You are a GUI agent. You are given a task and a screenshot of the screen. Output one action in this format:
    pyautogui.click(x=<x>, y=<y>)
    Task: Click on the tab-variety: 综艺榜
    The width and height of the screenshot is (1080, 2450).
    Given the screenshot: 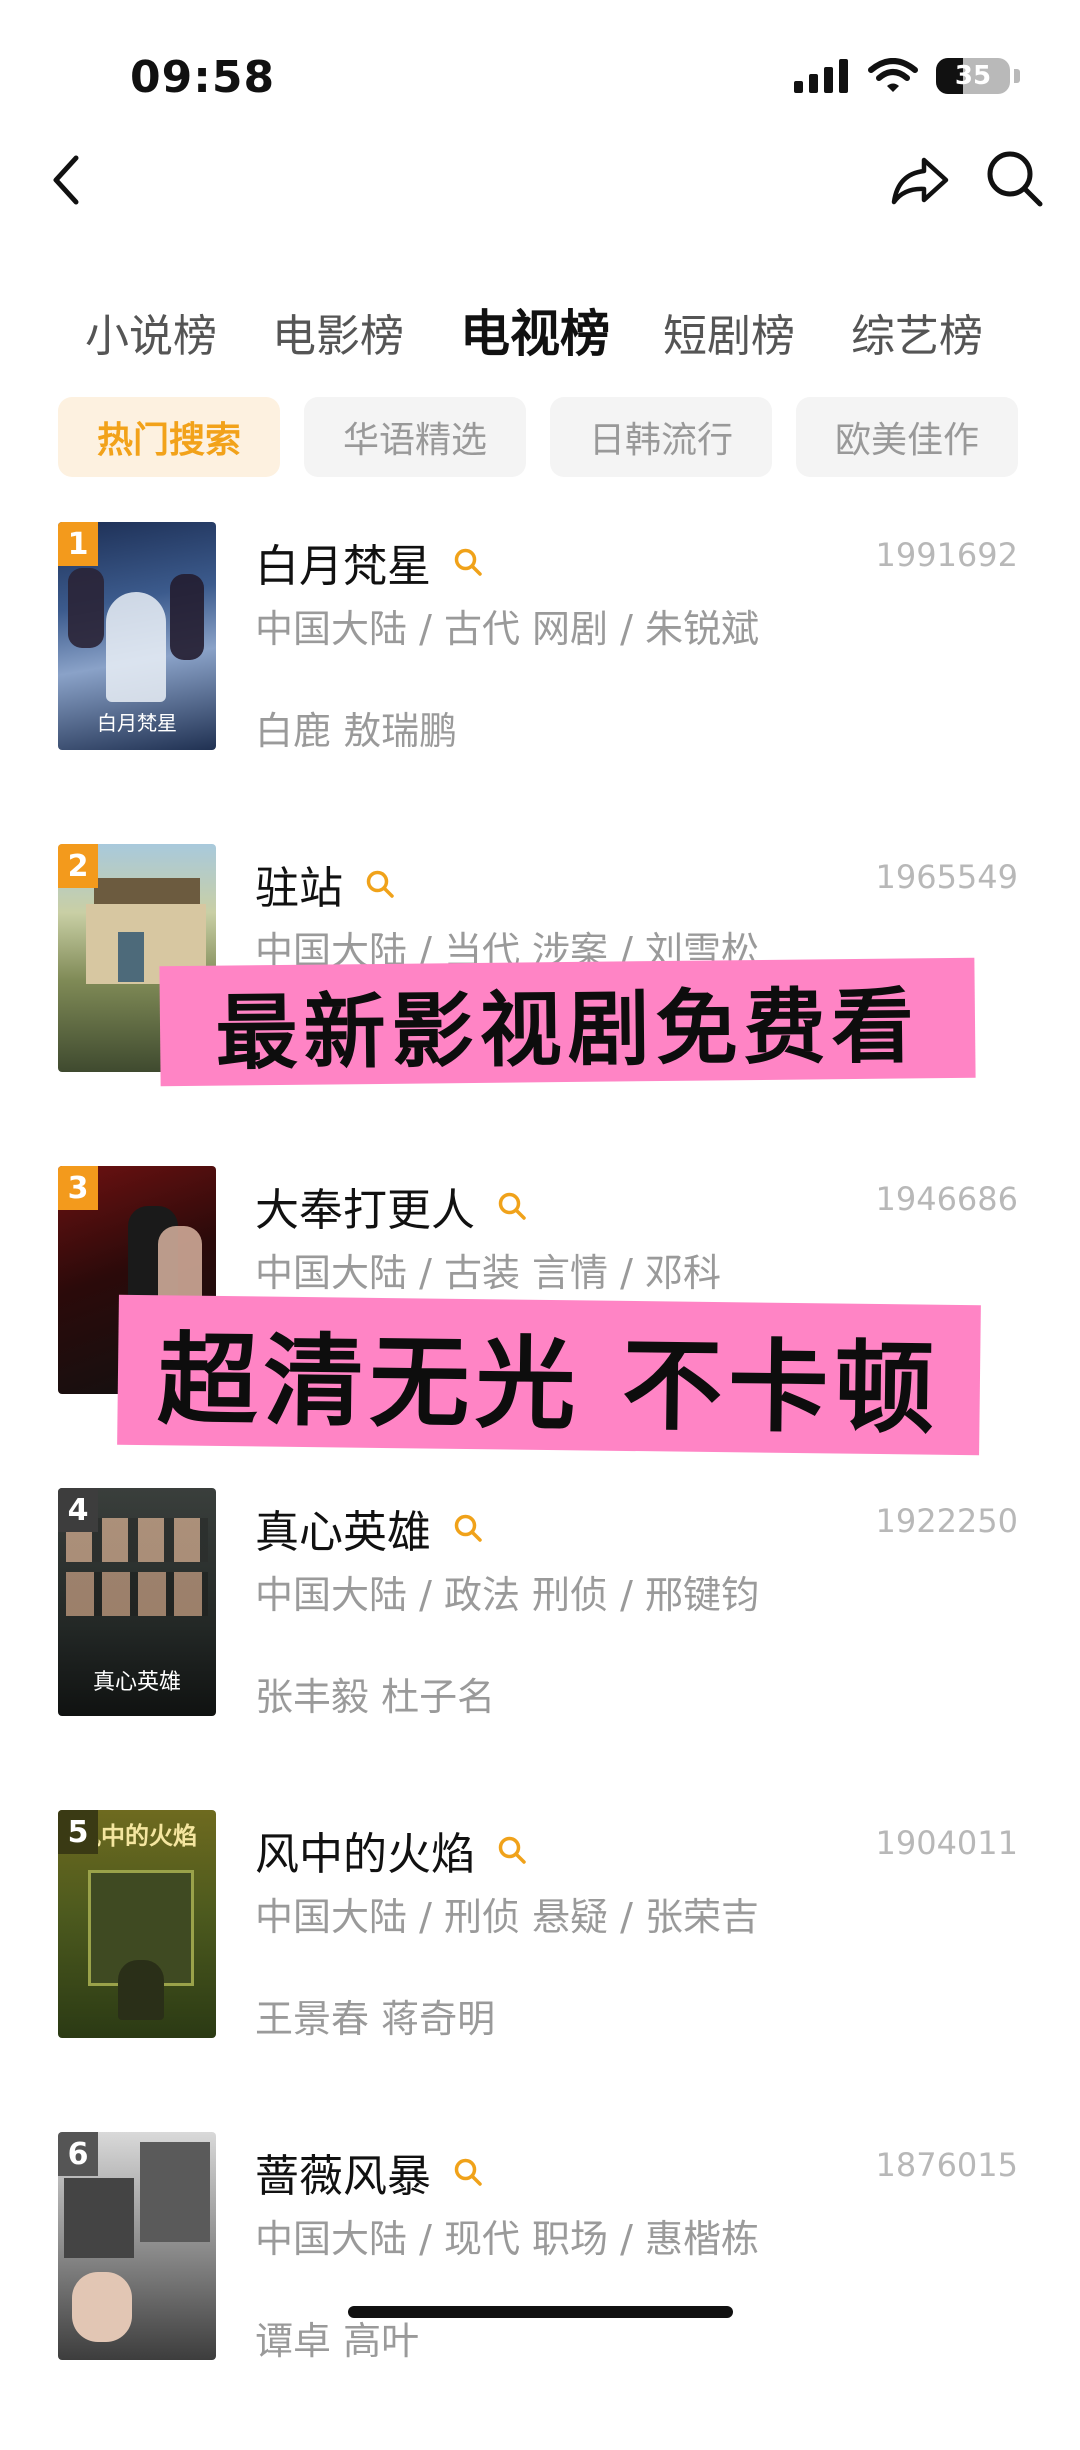 What is the action you would take?
    pyautogui.click(x=917, y=332)
    